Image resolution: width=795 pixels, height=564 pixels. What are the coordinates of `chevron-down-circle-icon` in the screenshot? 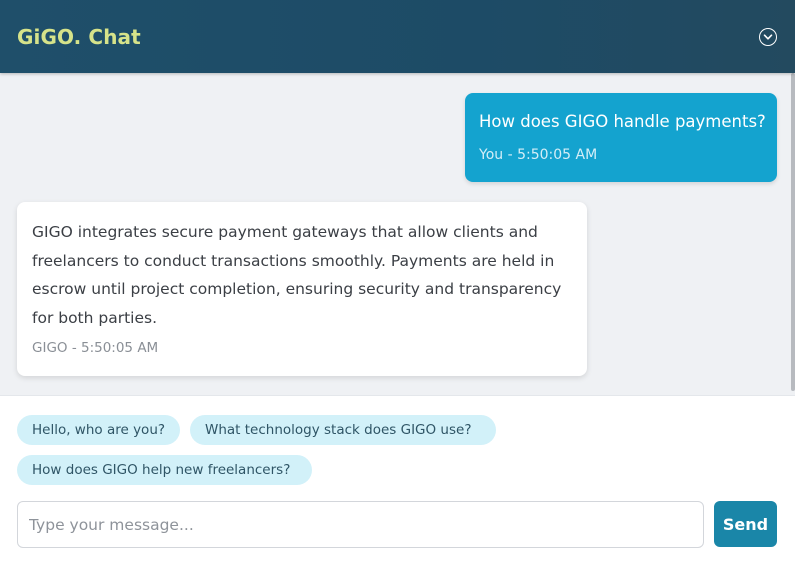 It's located at (768, 36).